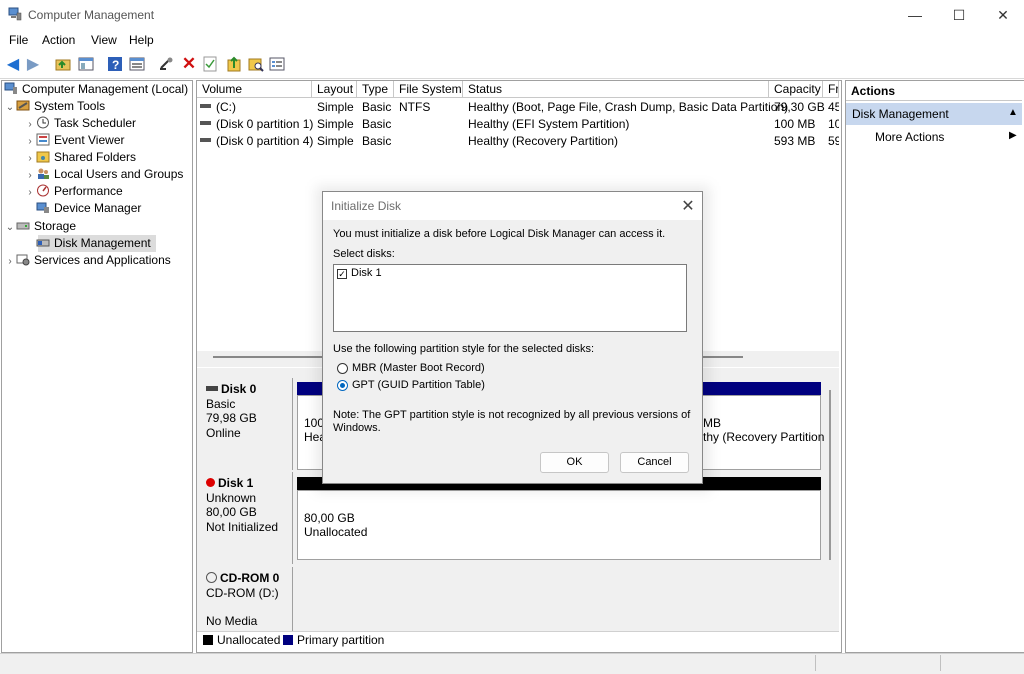  Describe the element at coordinates (915, 15) in the screenshot. I see `minimize-button: —` at that location.